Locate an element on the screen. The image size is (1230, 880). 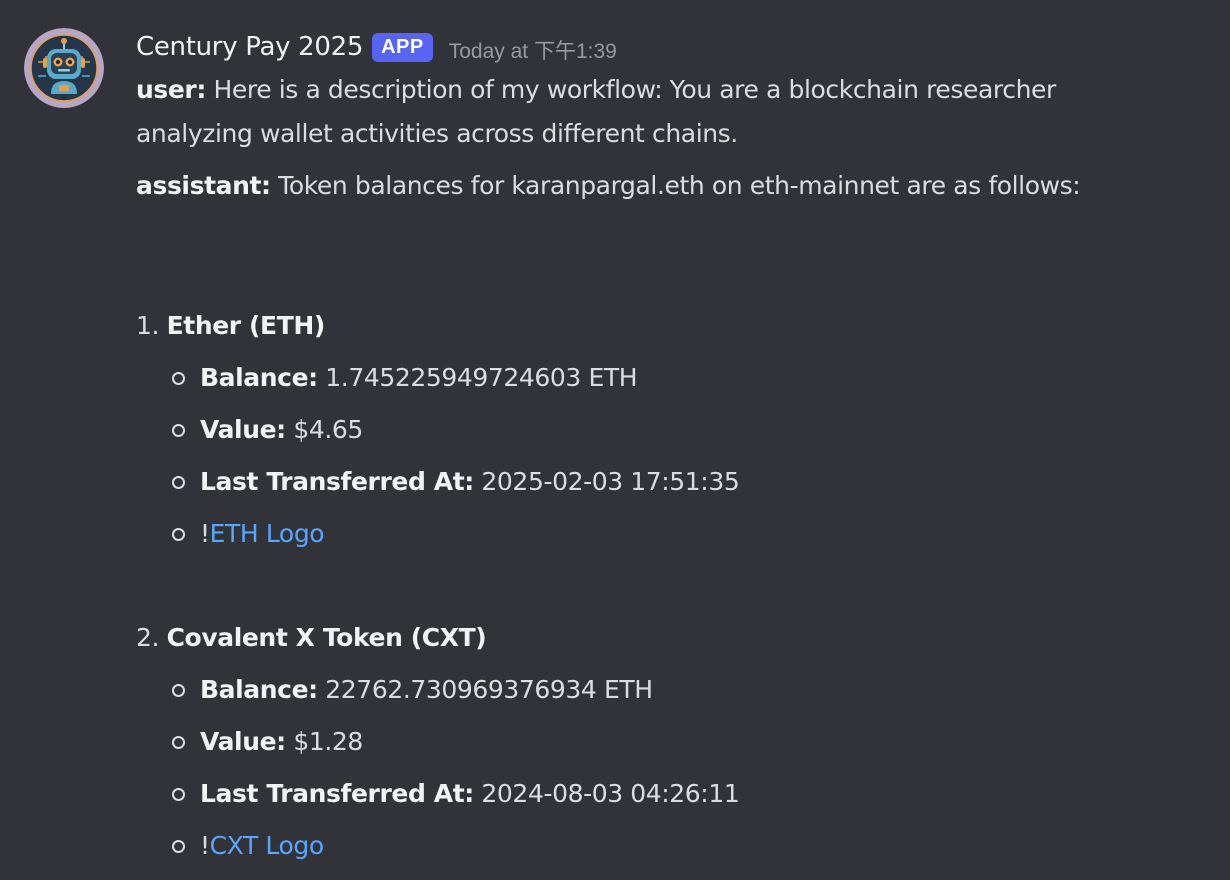
balance-value: 22762.730969376934 ETH is located at coordinates (485, 689).